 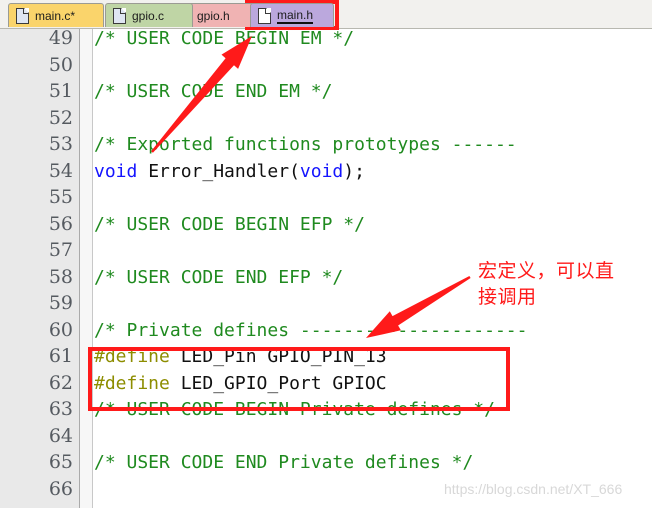 What do you see at coordinates (213, 15) in the screenshot?
I see `editor-tab-label: gpio.h` at bounding box center [213, 15].